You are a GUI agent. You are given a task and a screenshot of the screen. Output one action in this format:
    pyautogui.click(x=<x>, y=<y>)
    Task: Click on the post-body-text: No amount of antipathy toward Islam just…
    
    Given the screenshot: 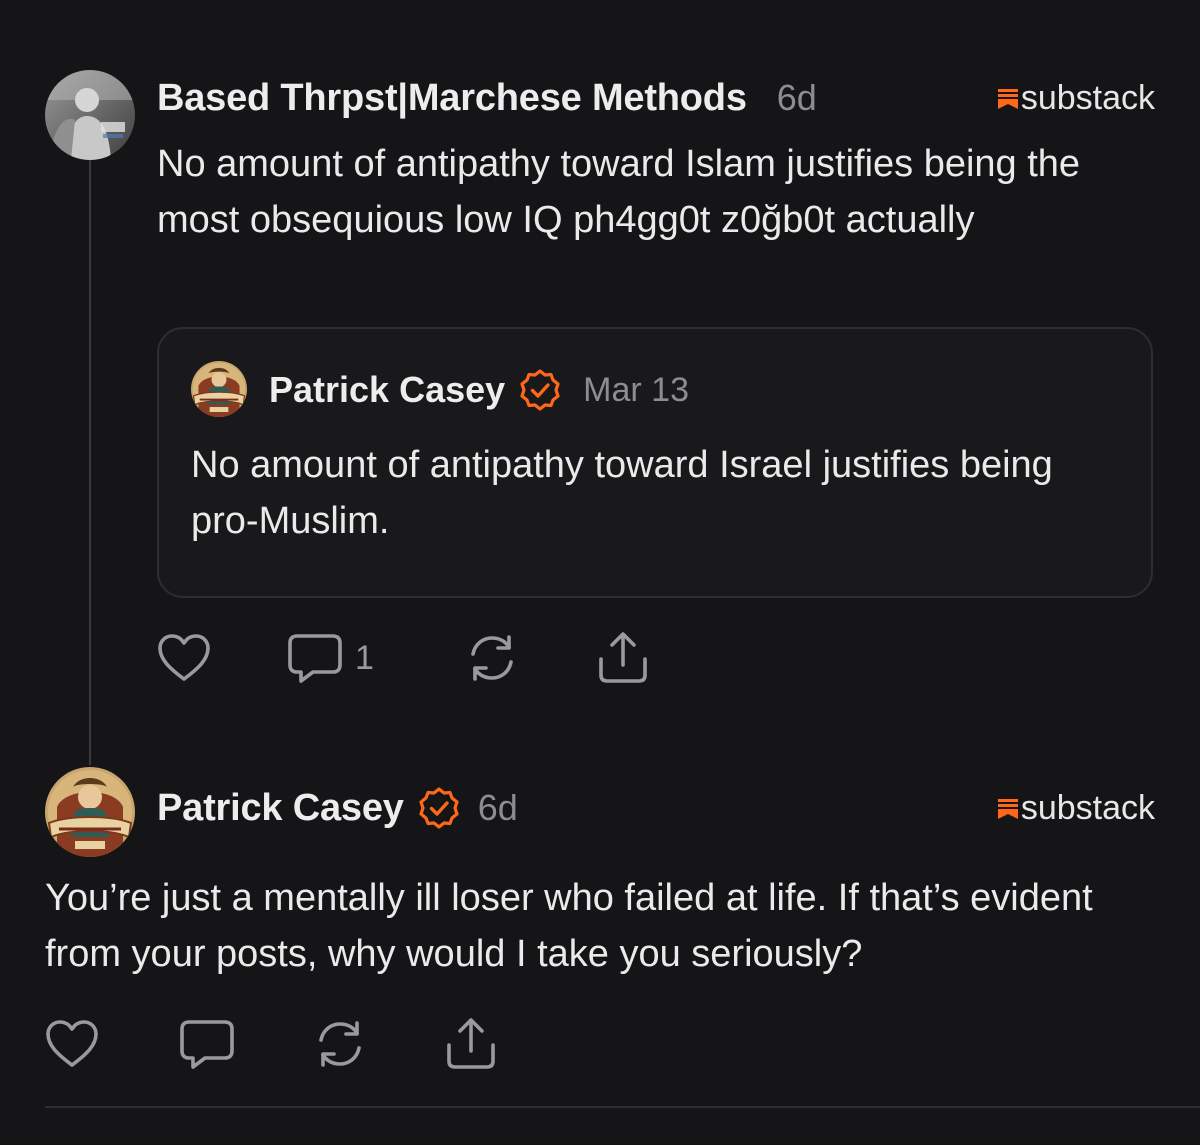 What is the action you would take?
    pyautogui.click(x=619, y=192)
    